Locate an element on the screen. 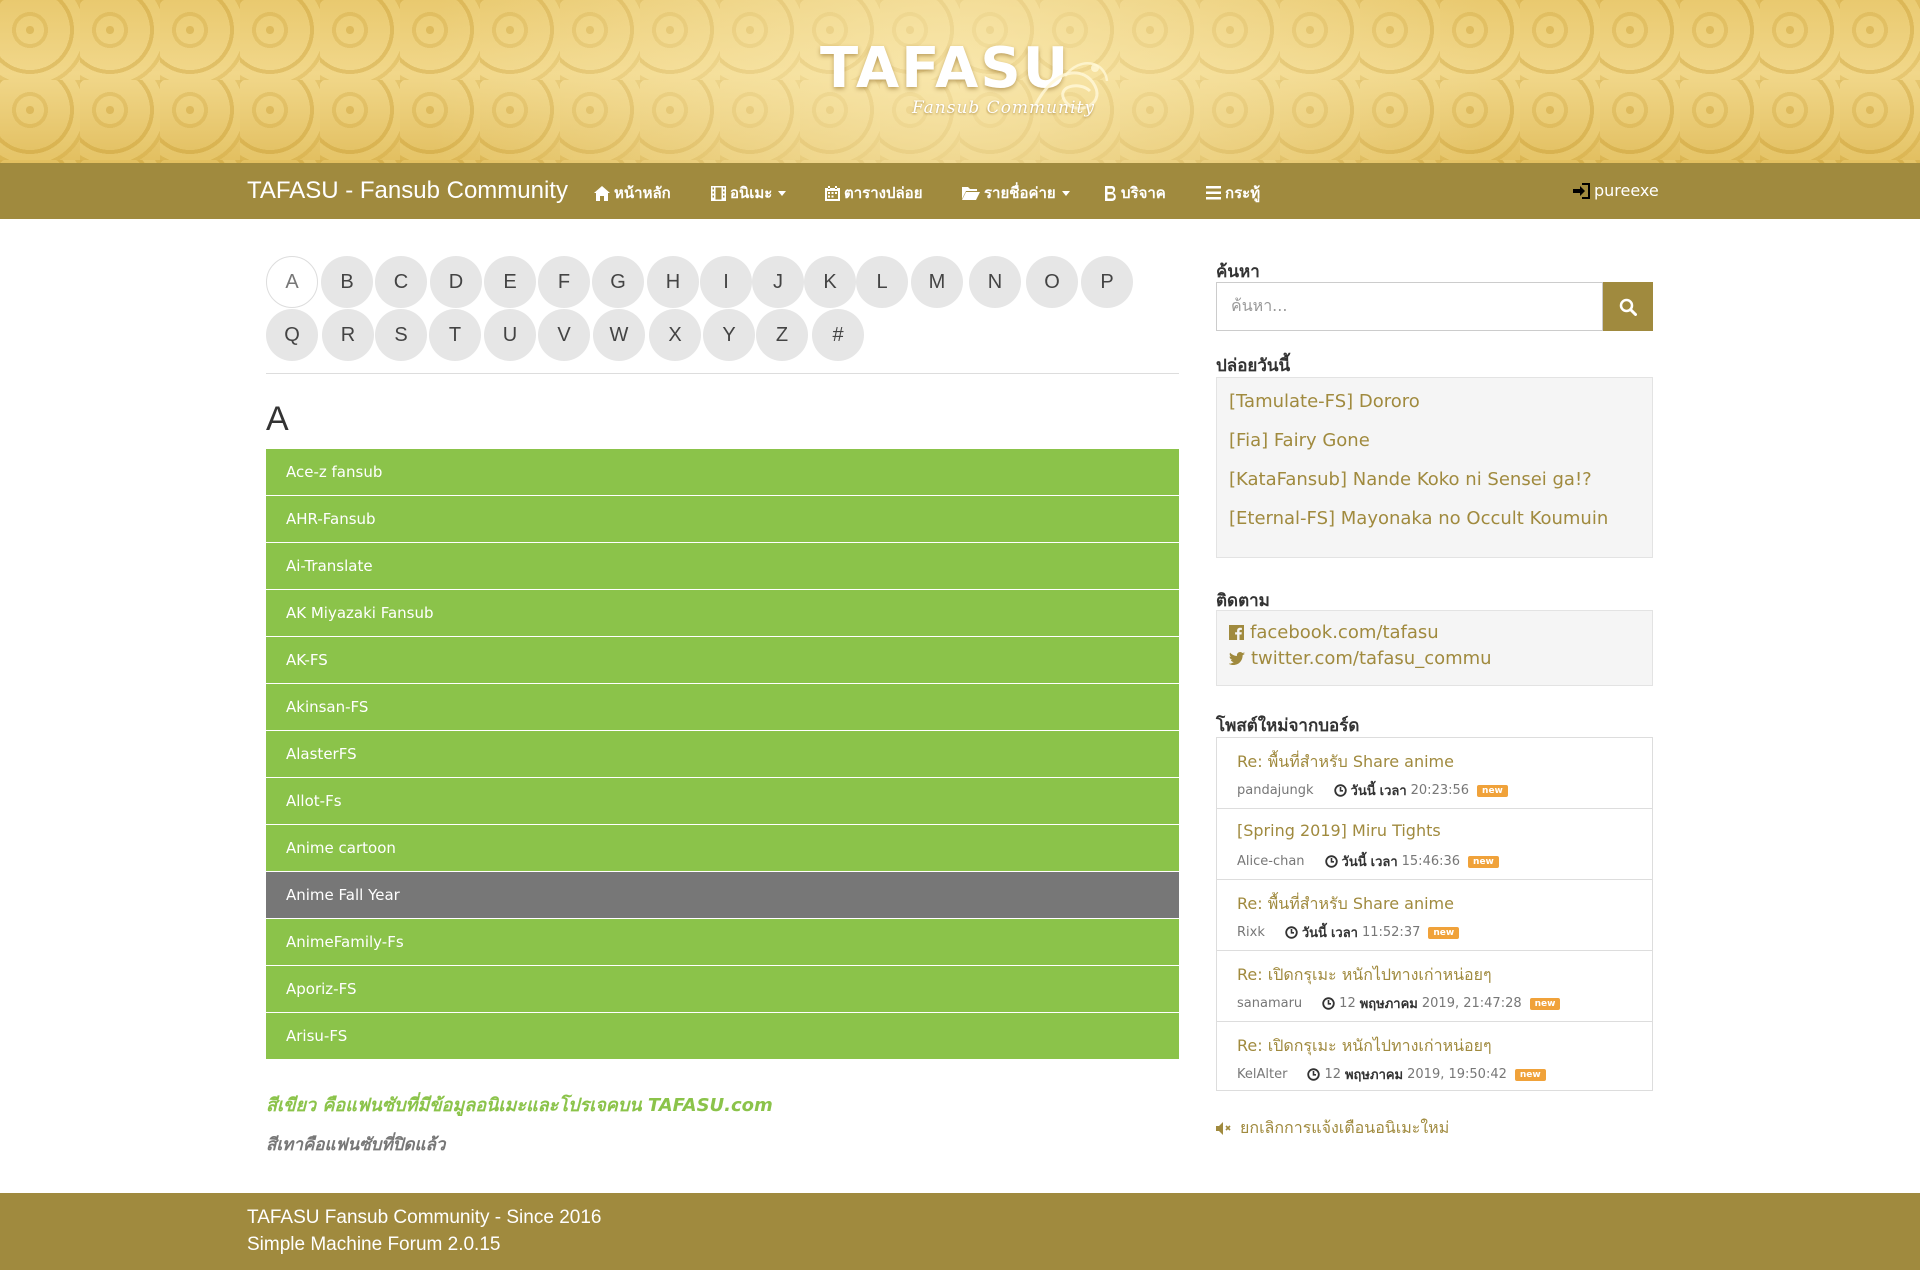 The image size is (1920, 1270). post-meta: sanamaru 12 พฤษภาคม 2019, 21:47:28 new is located at coordinates (1399, 1003).